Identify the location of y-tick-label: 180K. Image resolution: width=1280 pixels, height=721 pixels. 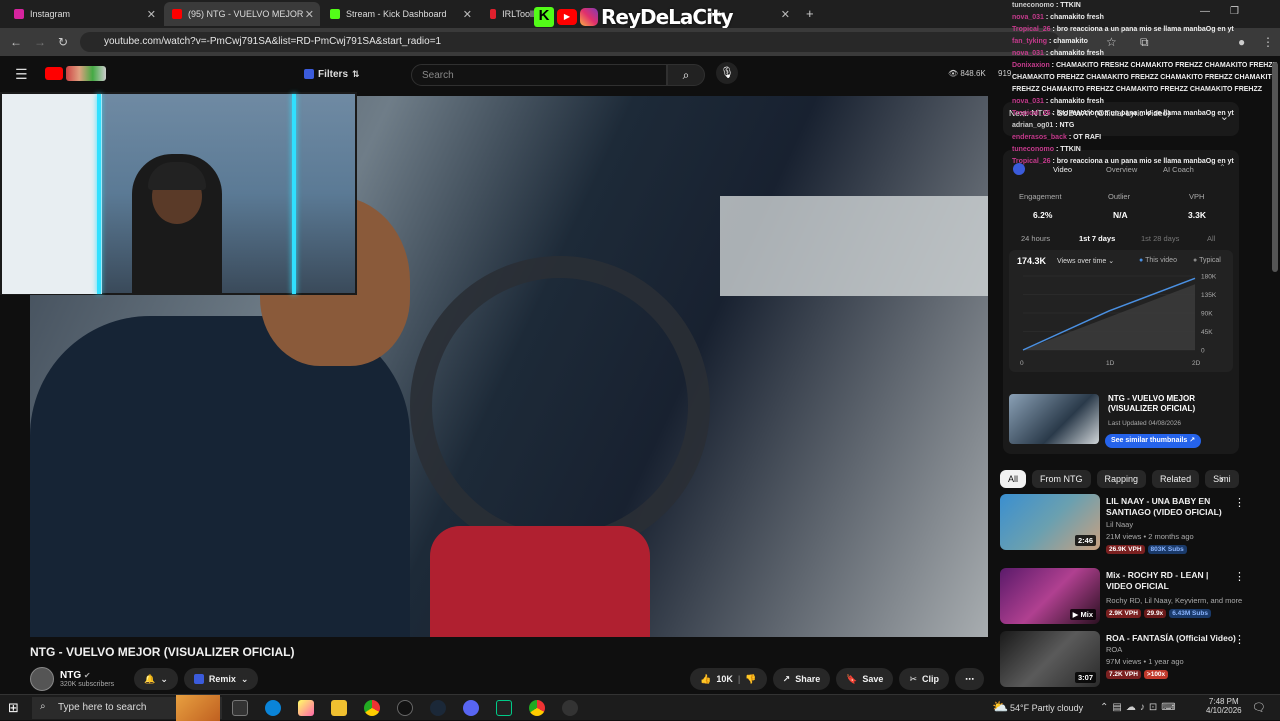
(1209, 277).